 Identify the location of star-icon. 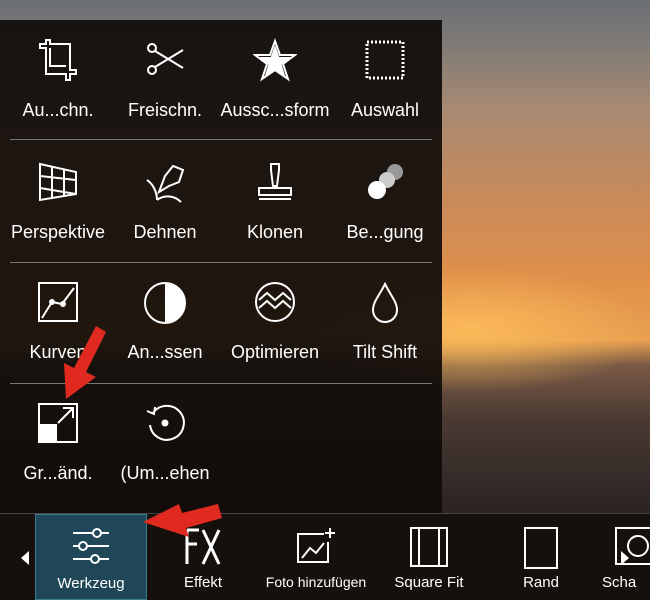
(275, 60).